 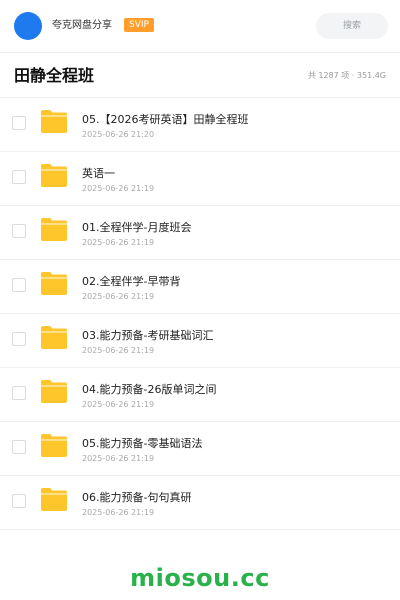 What do you see at coordinates (352, 26) in the screenshot?
I see `search-button: 搜索` at bounding box center [352, 26].